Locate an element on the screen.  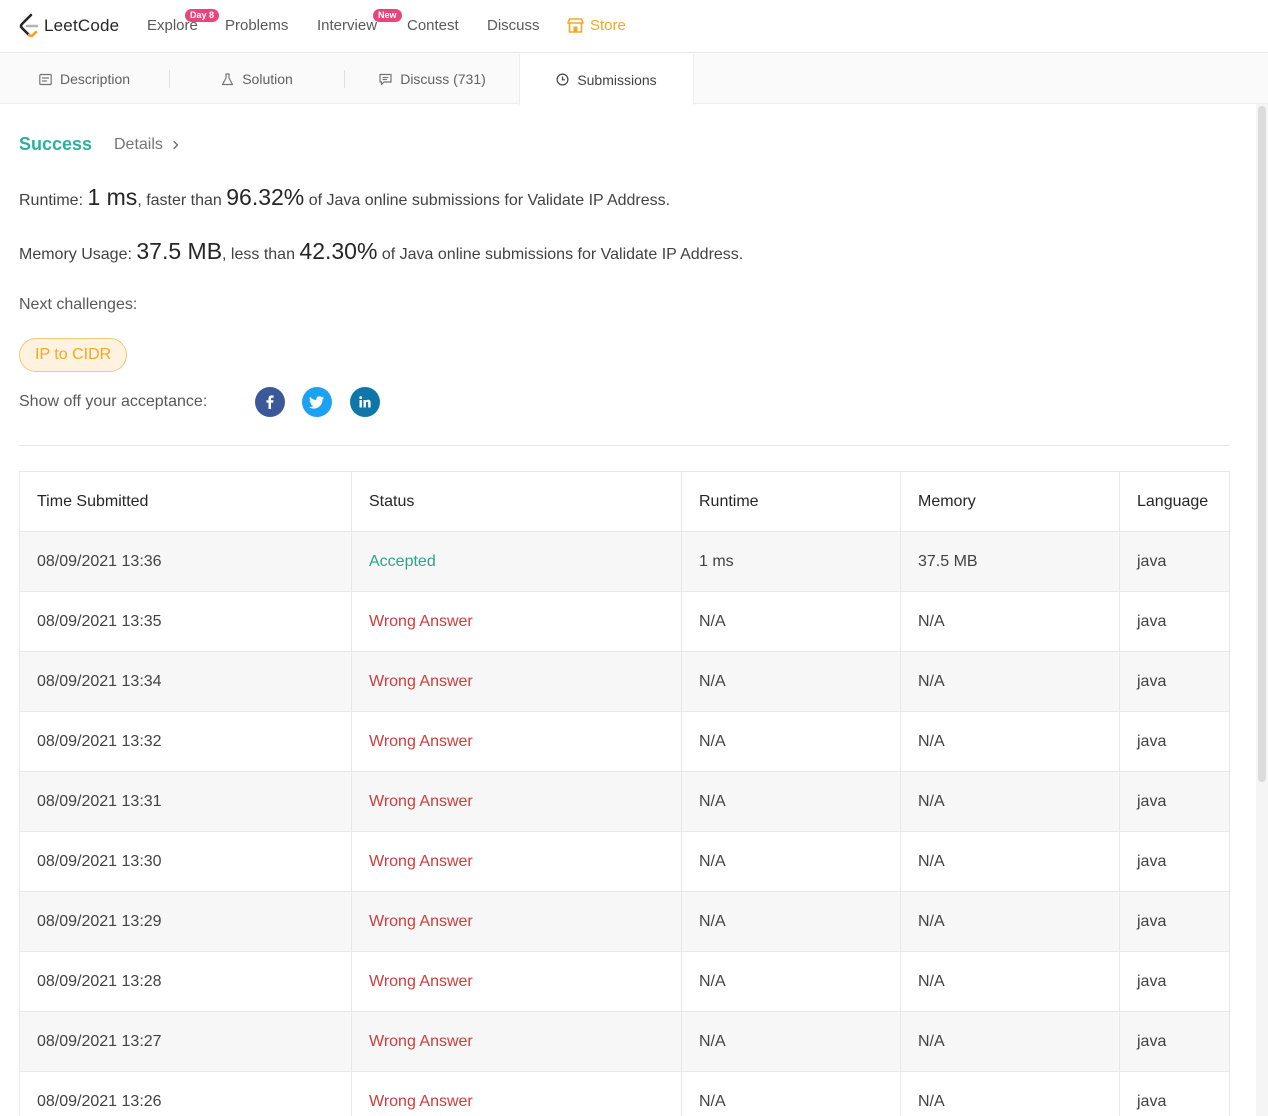
nav-contest: Contest is located at coordinates (433, 25).